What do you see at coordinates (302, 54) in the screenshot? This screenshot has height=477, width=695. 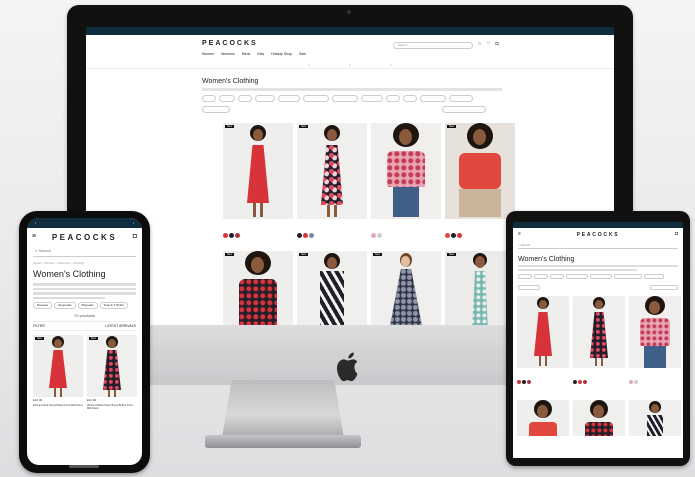 I see `nav-item: Sale` at bounding box center [302, 54].